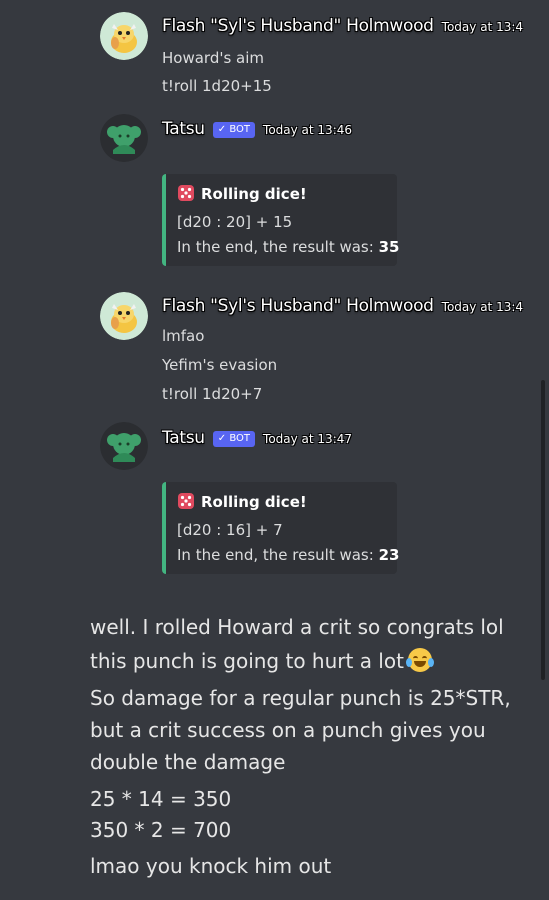 The image size is (549, 900). Describe the element at coordinates (235, 222) in the screenshot. I see `embed-roll: [d20 : 20] + 15` at that location.